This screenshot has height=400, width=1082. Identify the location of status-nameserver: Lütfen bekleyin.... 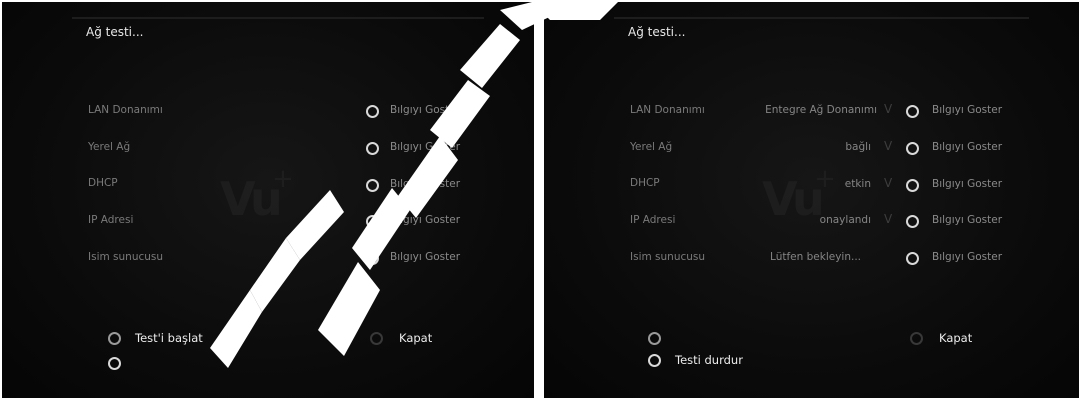
(815, 257).